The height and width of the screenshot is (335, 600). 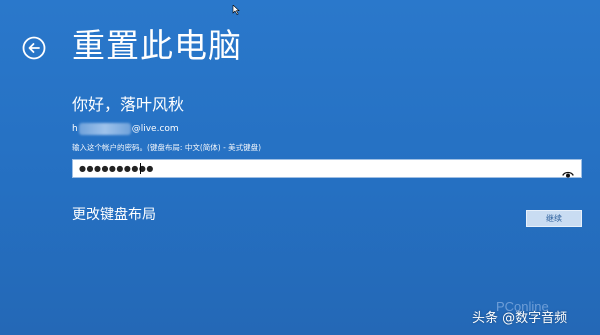 What do you see at coordinates (157, 45) in the screenshot?
I see `page-title: 重置此电脑` at bounding box center [157, 45].